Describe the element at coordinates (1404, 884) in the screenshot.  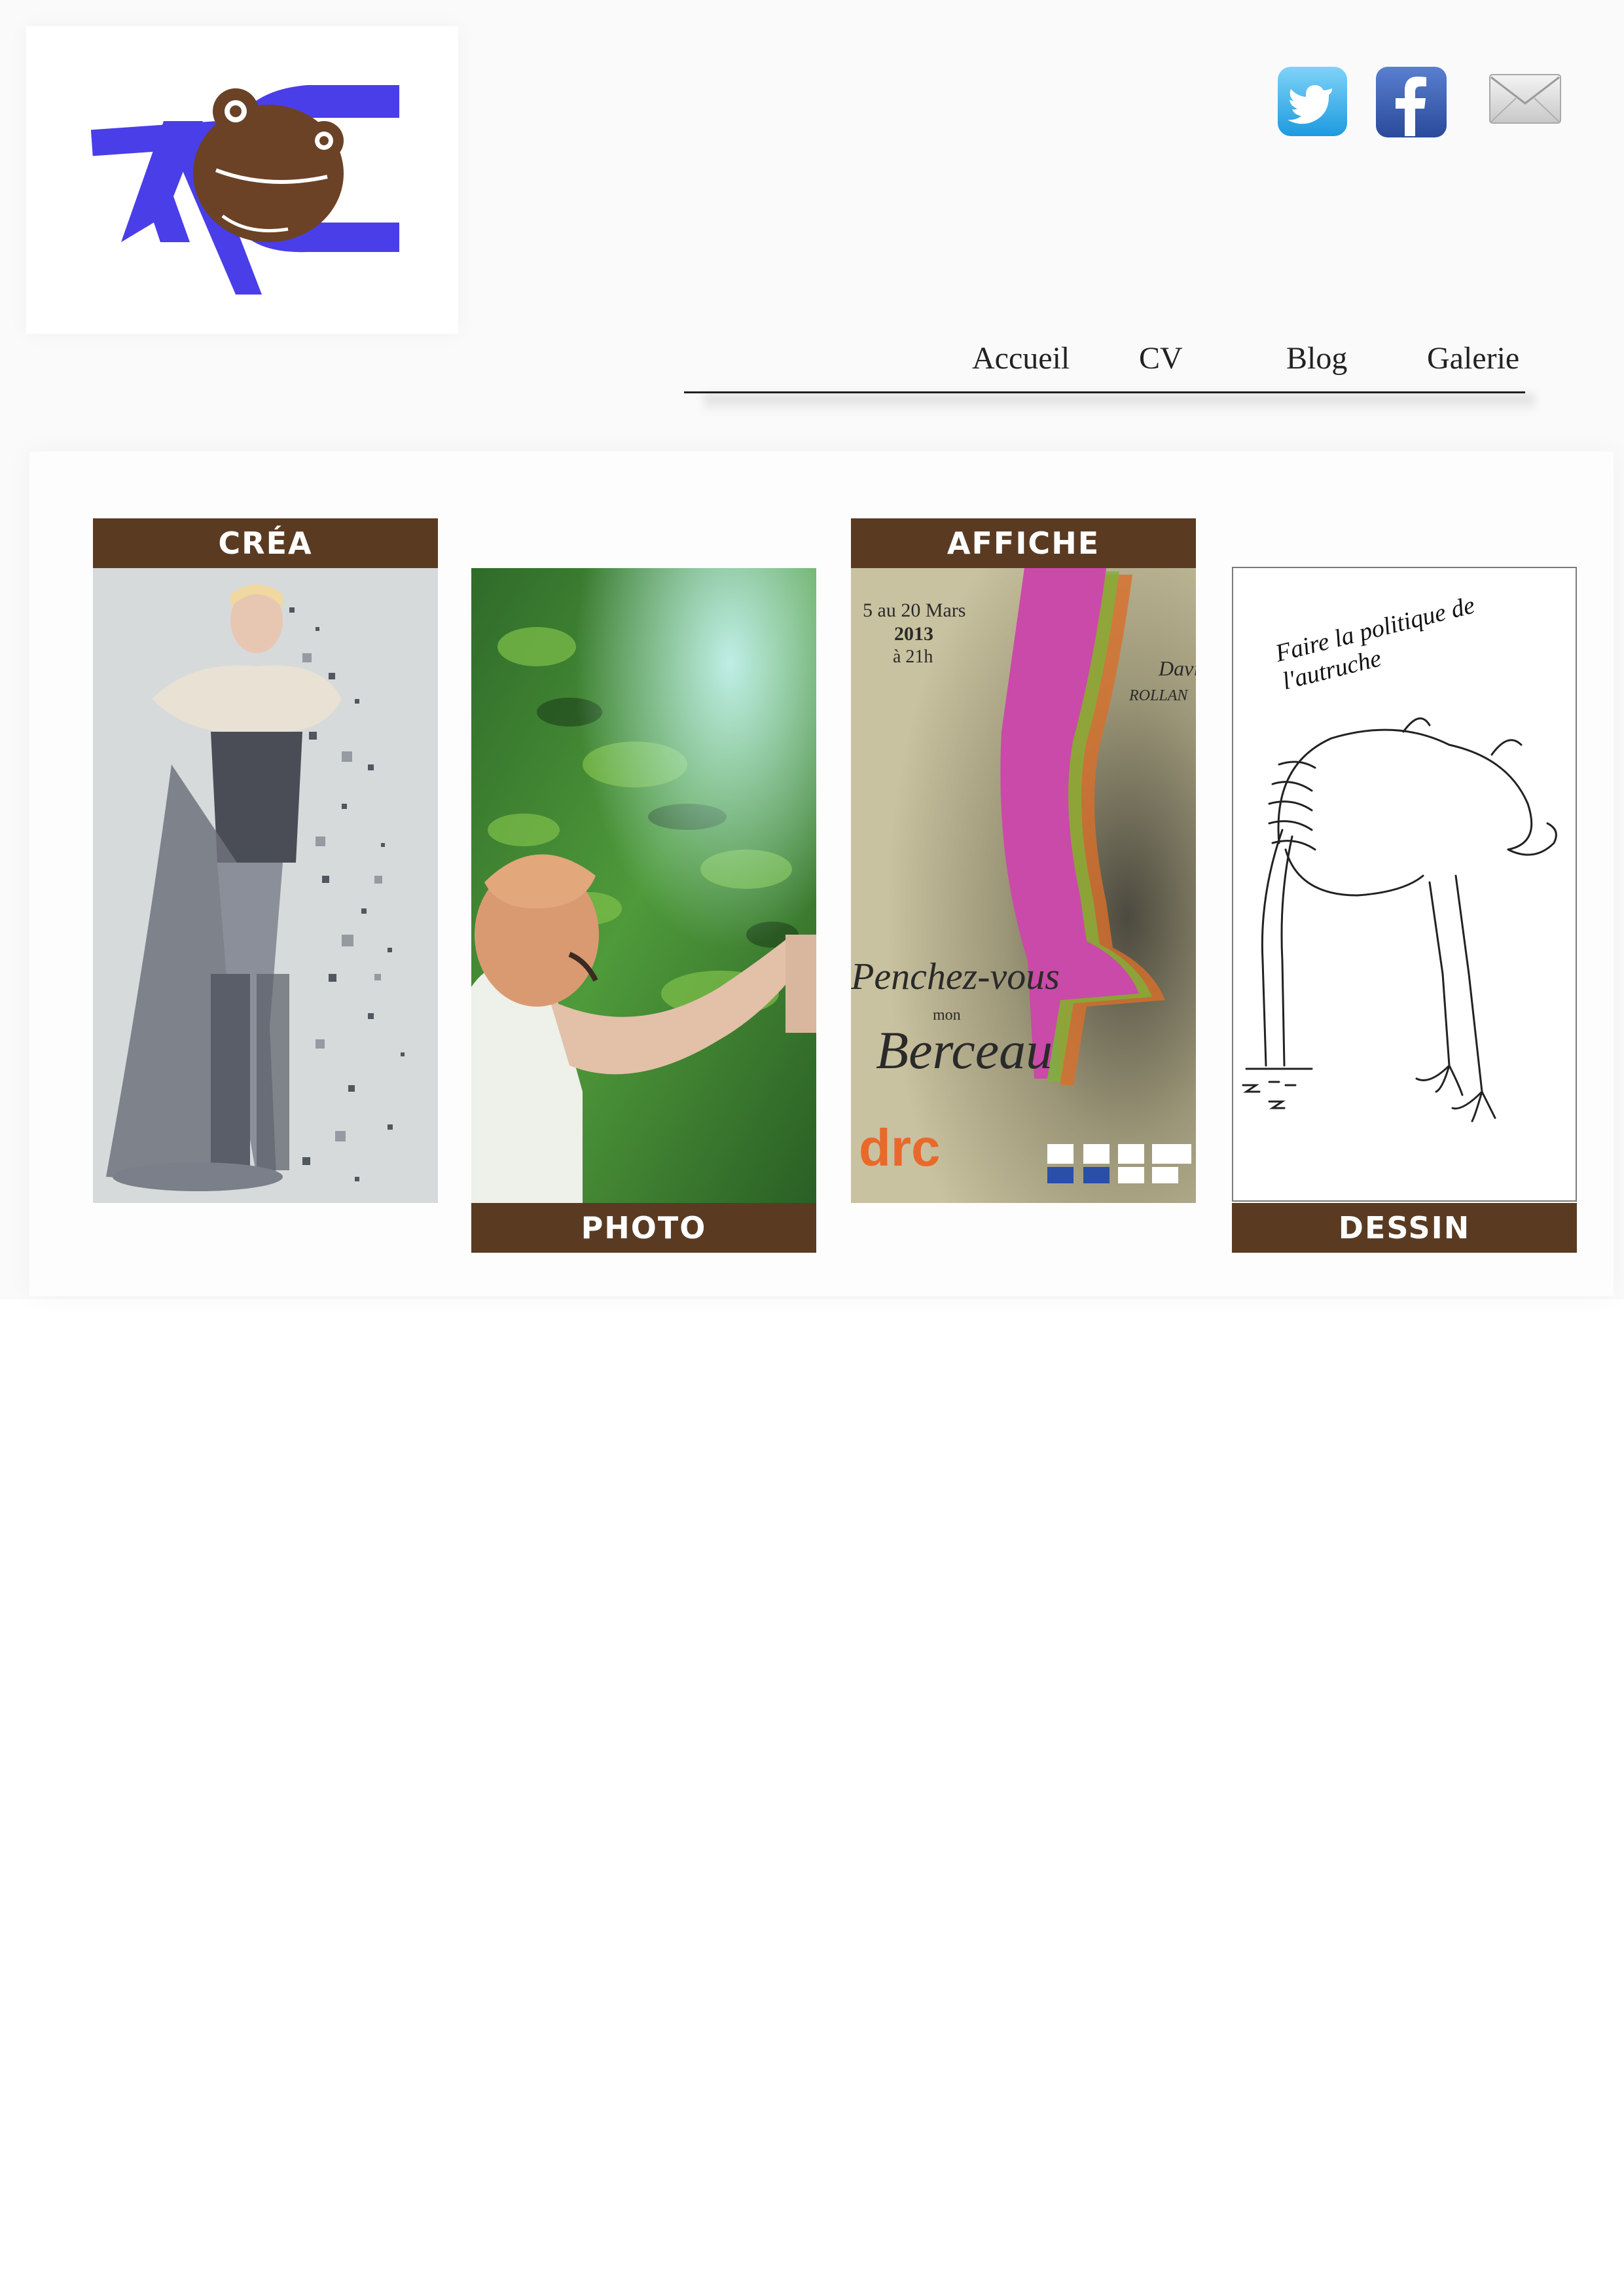
I see `dessin-thumbnail: Faire la politique de l'autruche` at that location.